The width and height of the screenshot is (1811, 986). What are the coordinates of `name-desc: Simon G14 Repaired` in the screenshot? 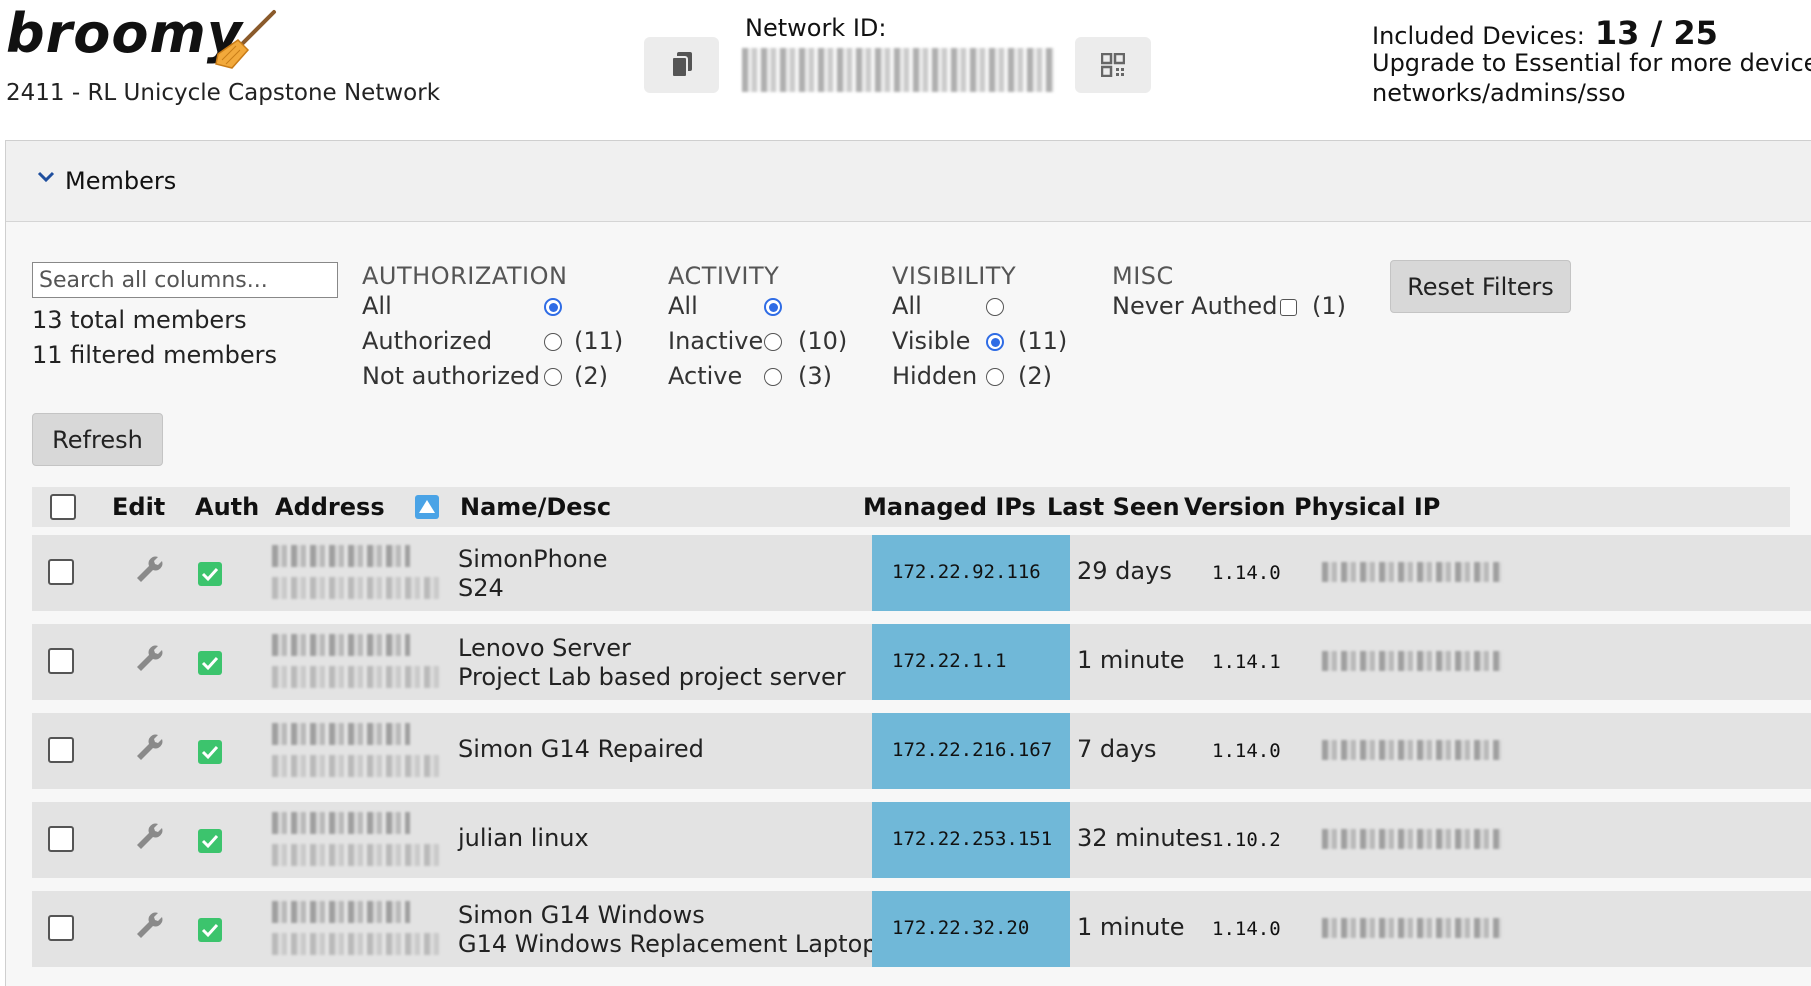 It's located at (581, 749).